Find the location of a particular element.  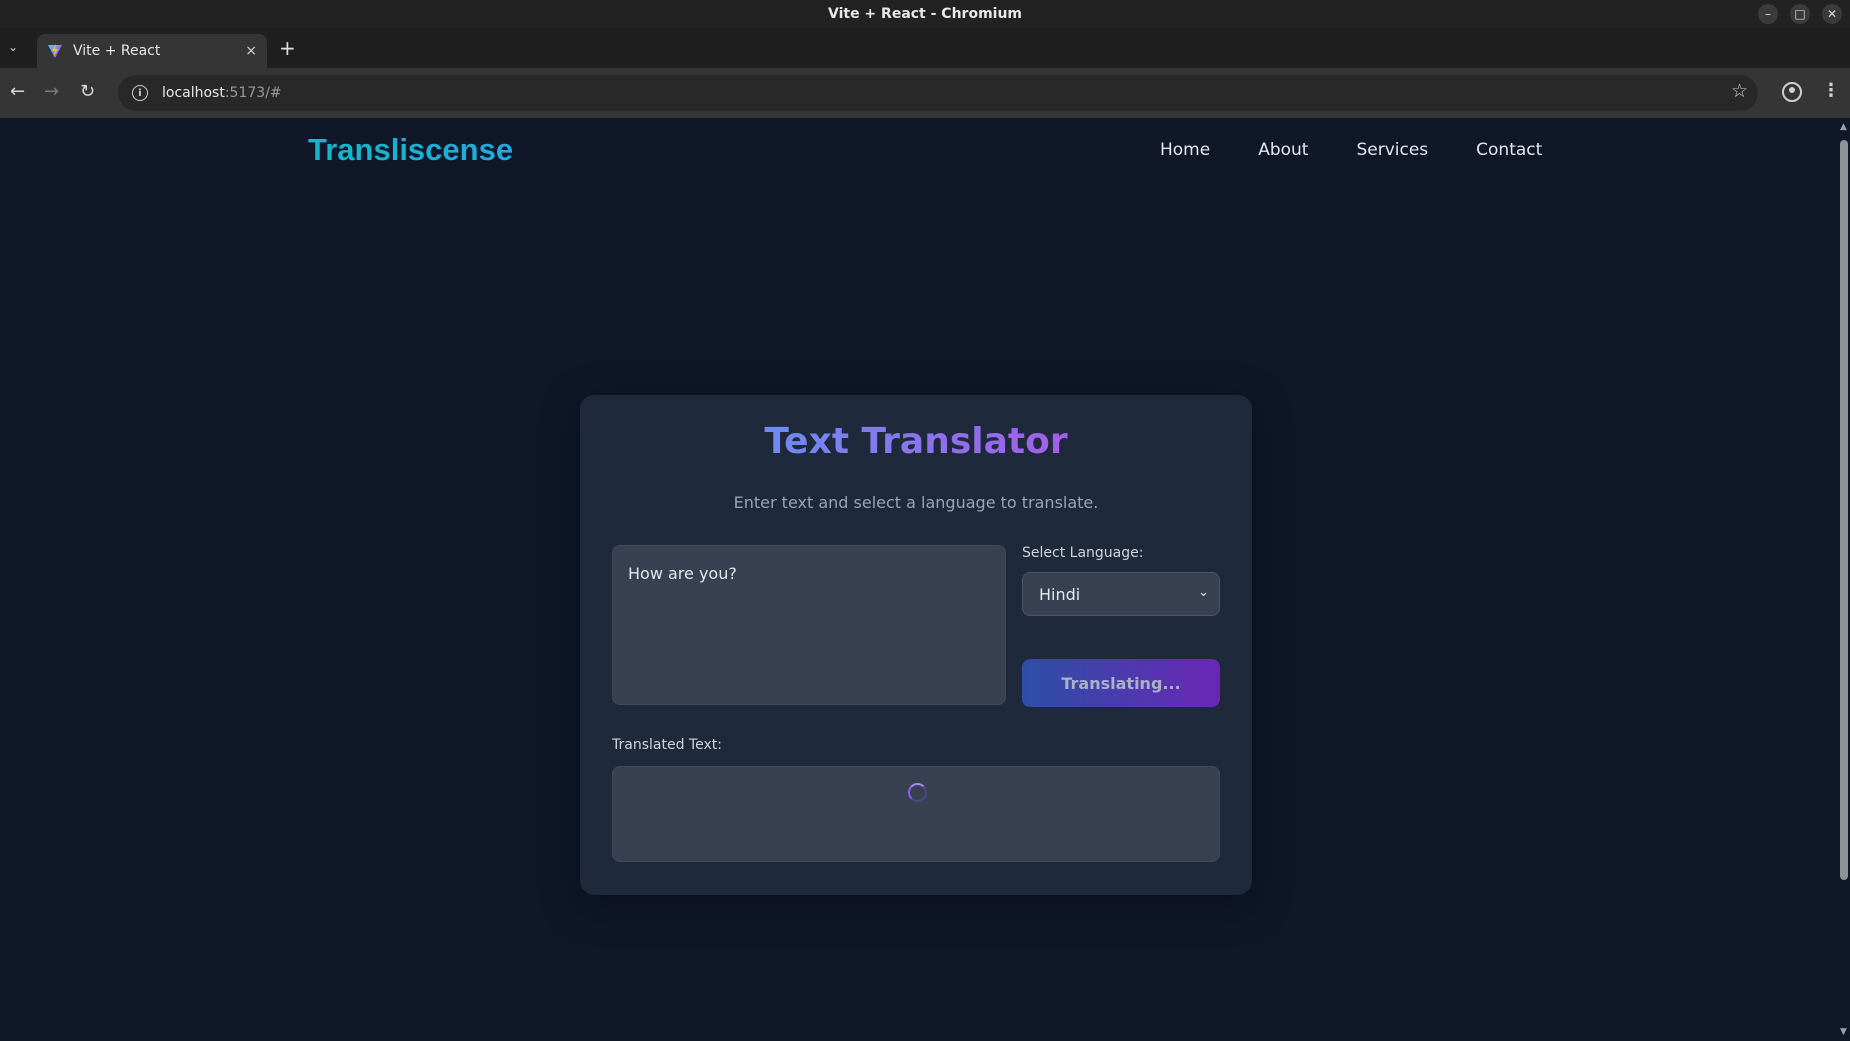

page-scrollbar: ▲ ▼ is located at coordinates (1844, 579).